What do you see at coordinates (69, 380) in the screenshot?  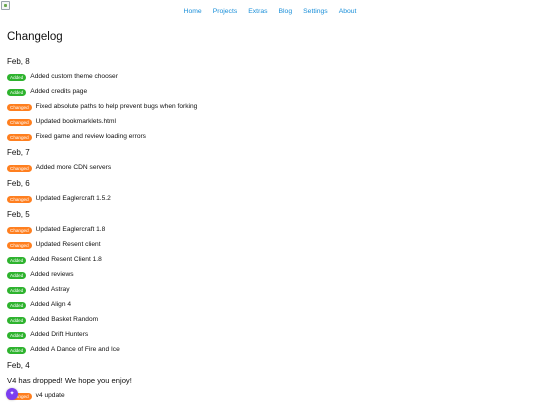 I see `release-announcement: V4 has dropped! We hope you enjoy!` at bounding box center [69, 380].